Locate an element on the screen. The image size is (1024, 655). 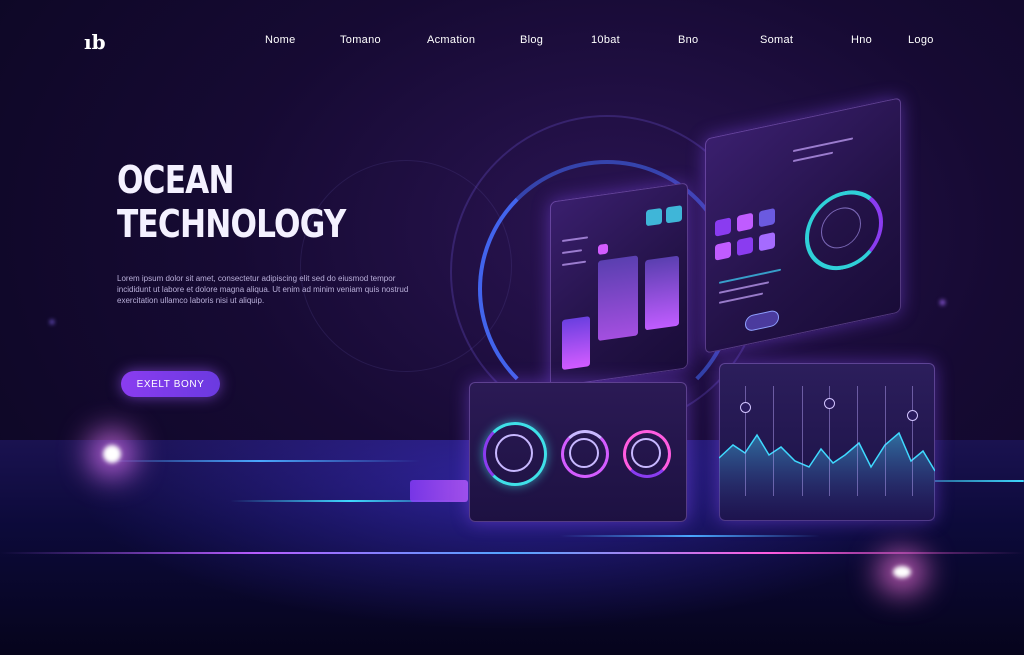
nav-item: Nome is located at coordinates (280, 40).